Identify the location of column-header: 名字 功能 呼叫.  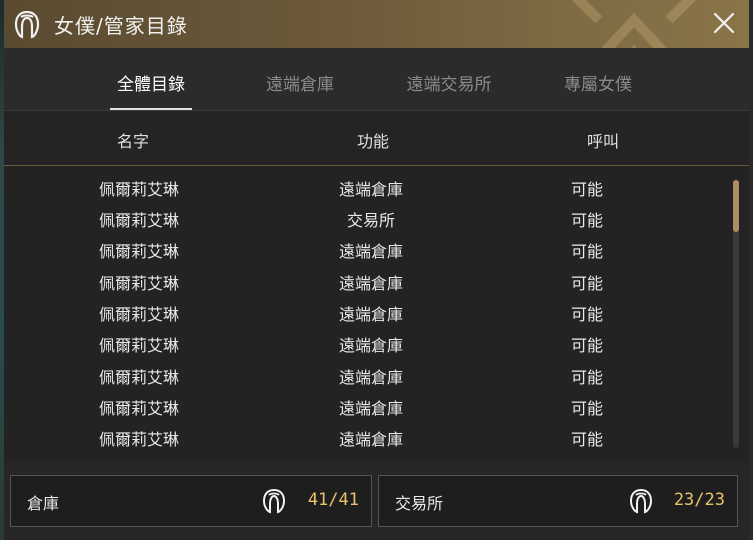
(376, 138).